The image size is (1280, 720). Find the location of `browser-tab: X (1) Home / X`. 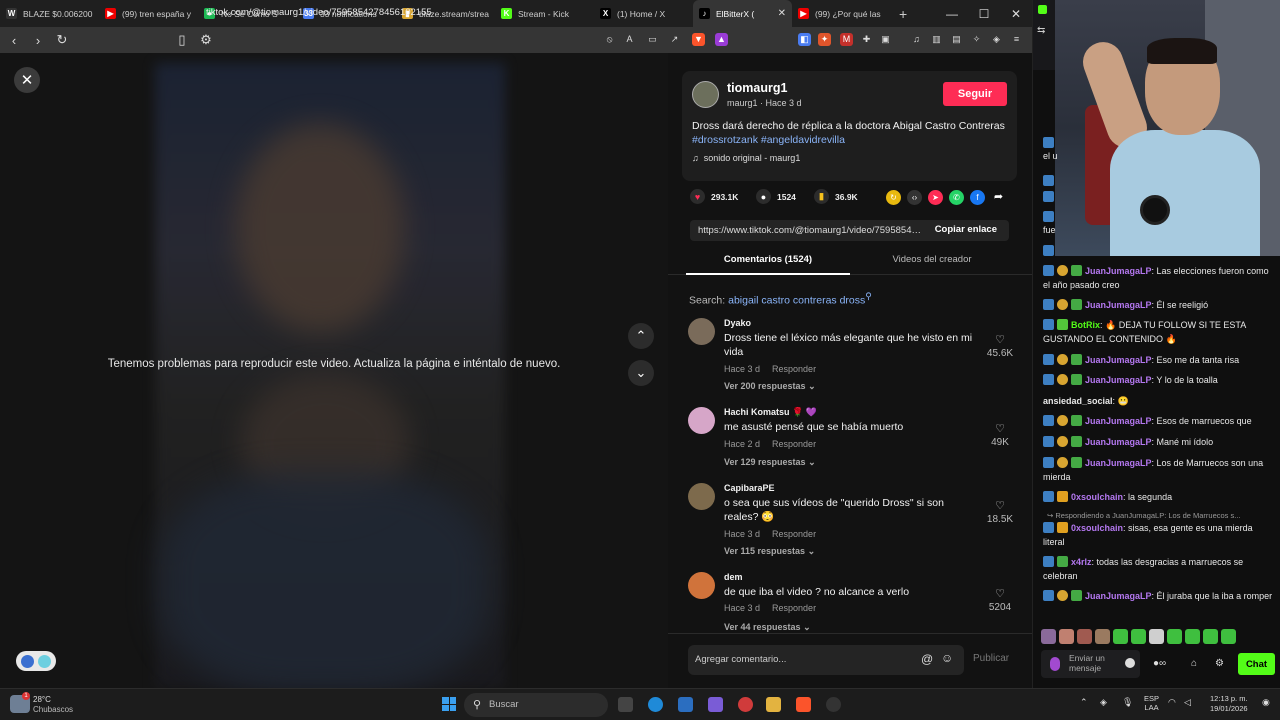

browser-tab: X (1) Home / X is located at coordinates (643, 13).